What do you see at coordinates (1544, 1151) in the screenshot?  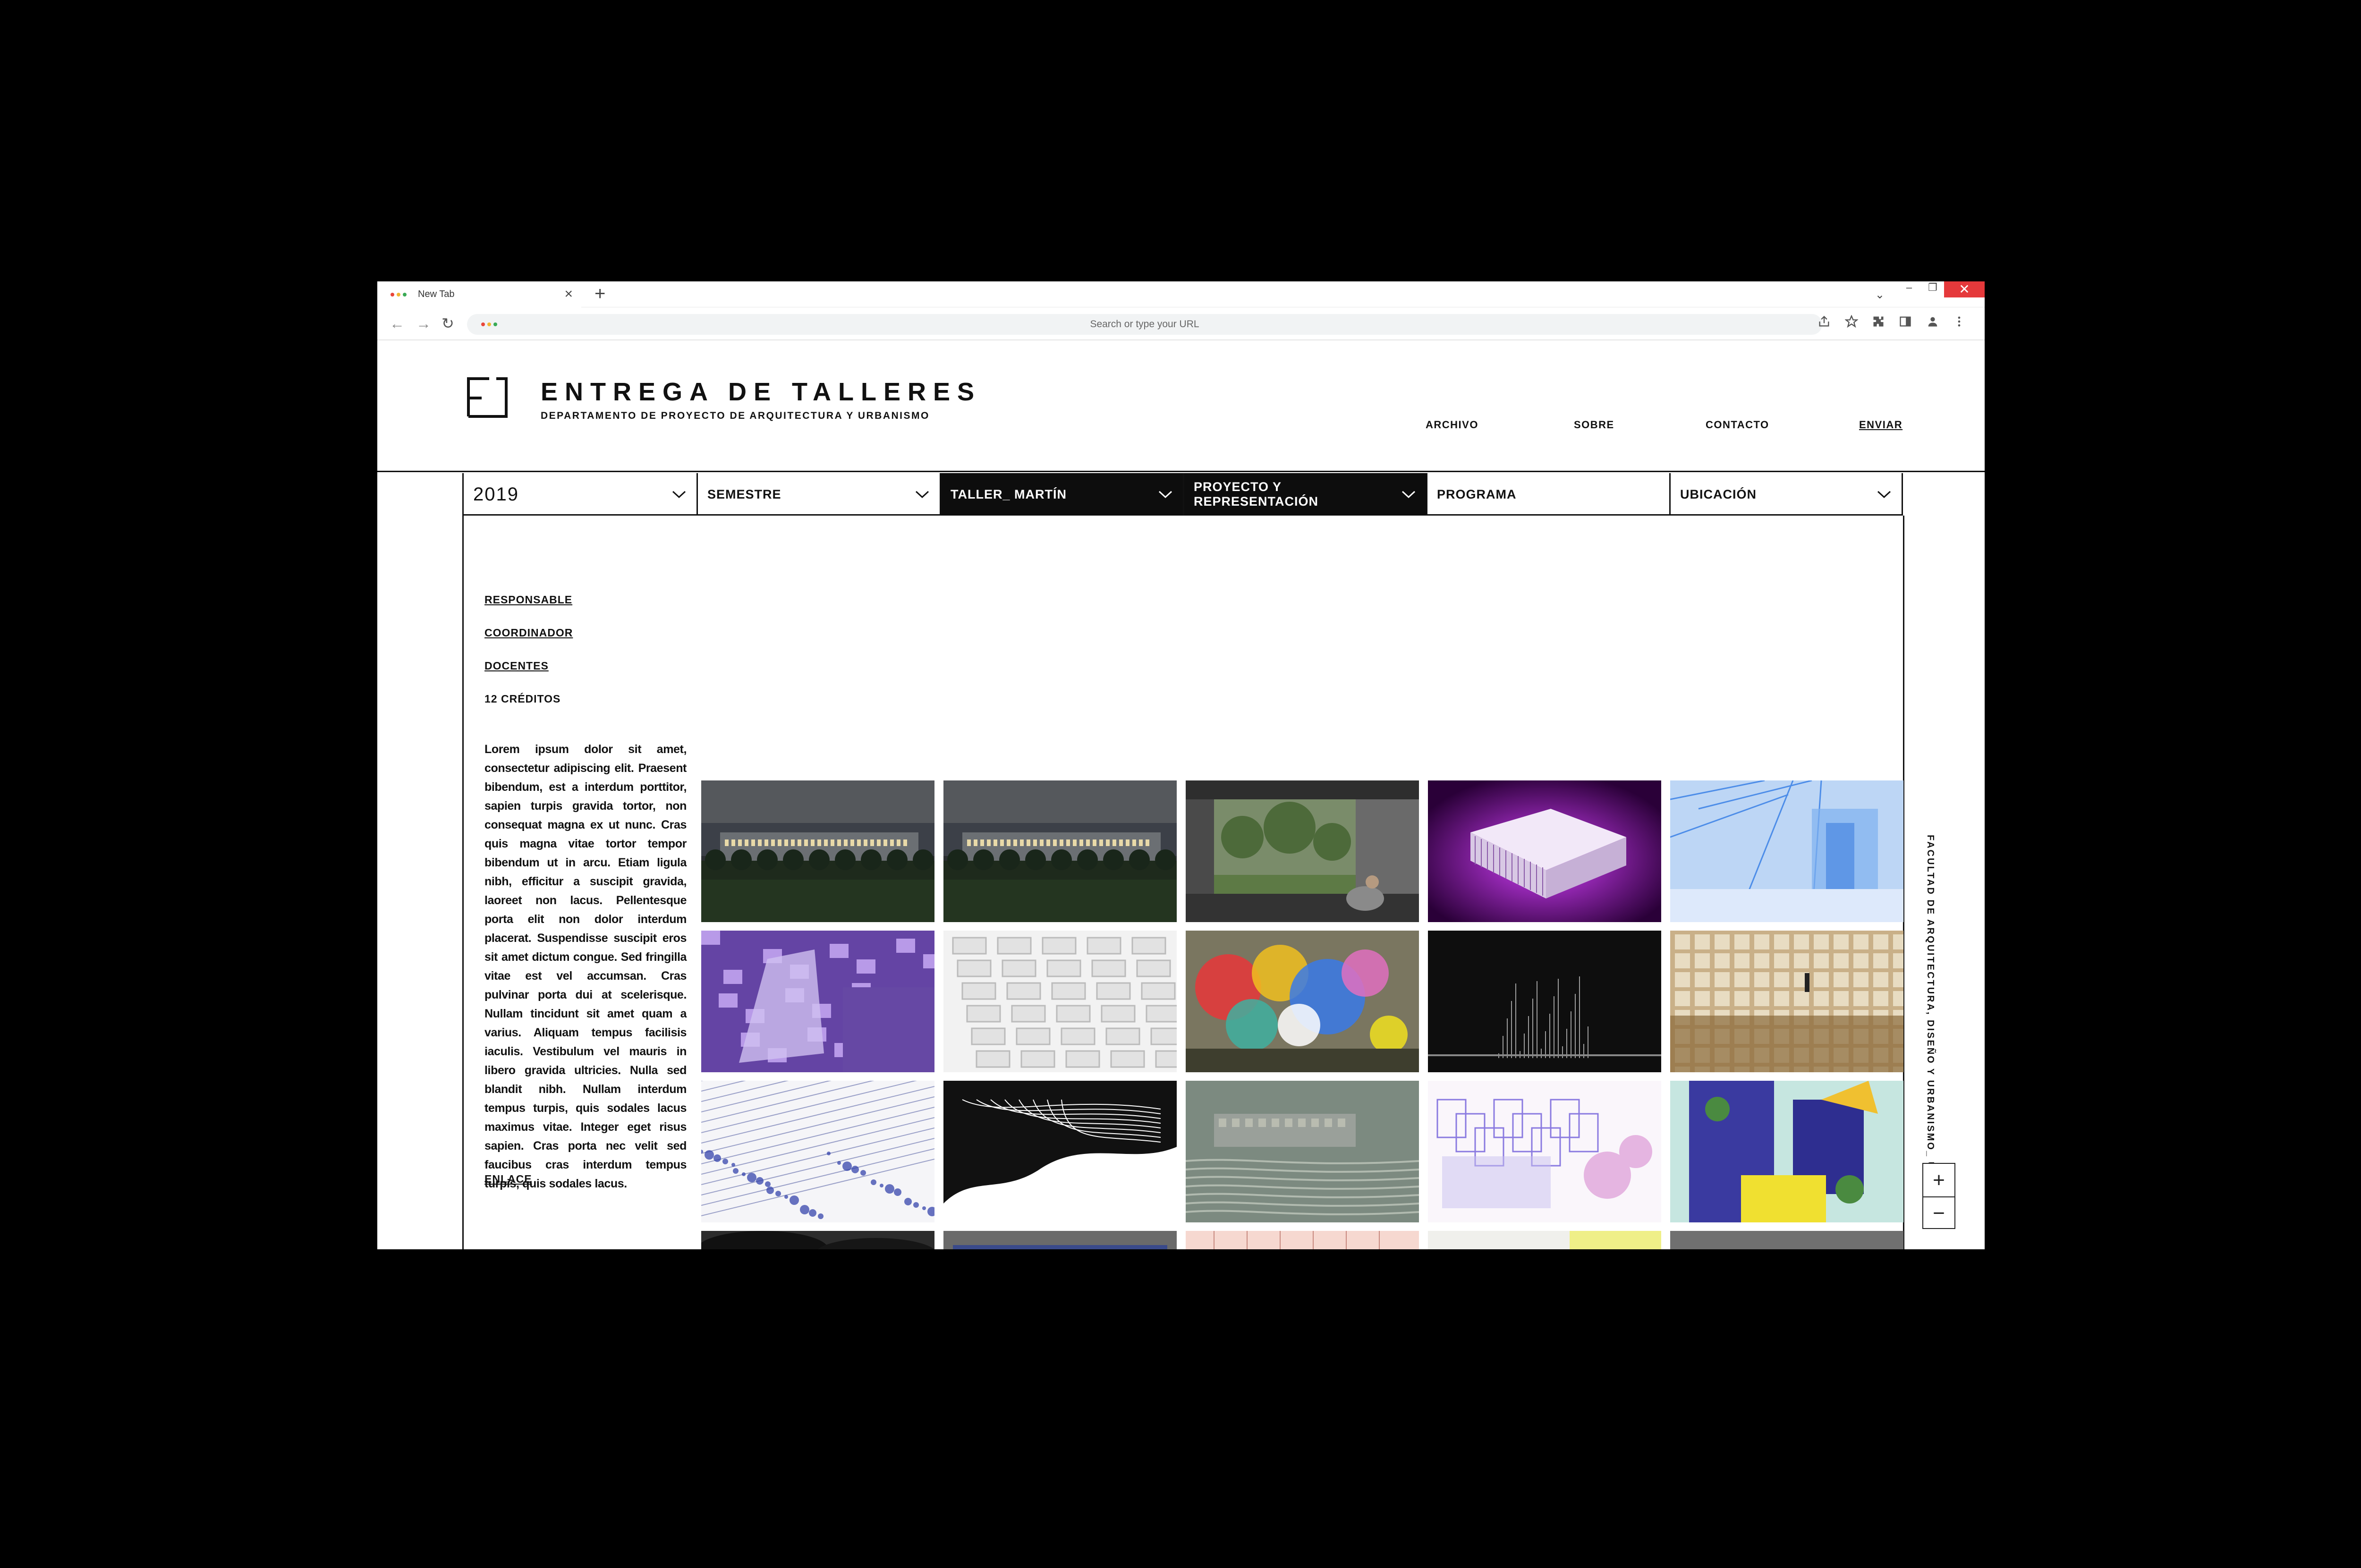 I see `project-thumbnail-pink-blue-collage` at bounding box center [1544, 1151].